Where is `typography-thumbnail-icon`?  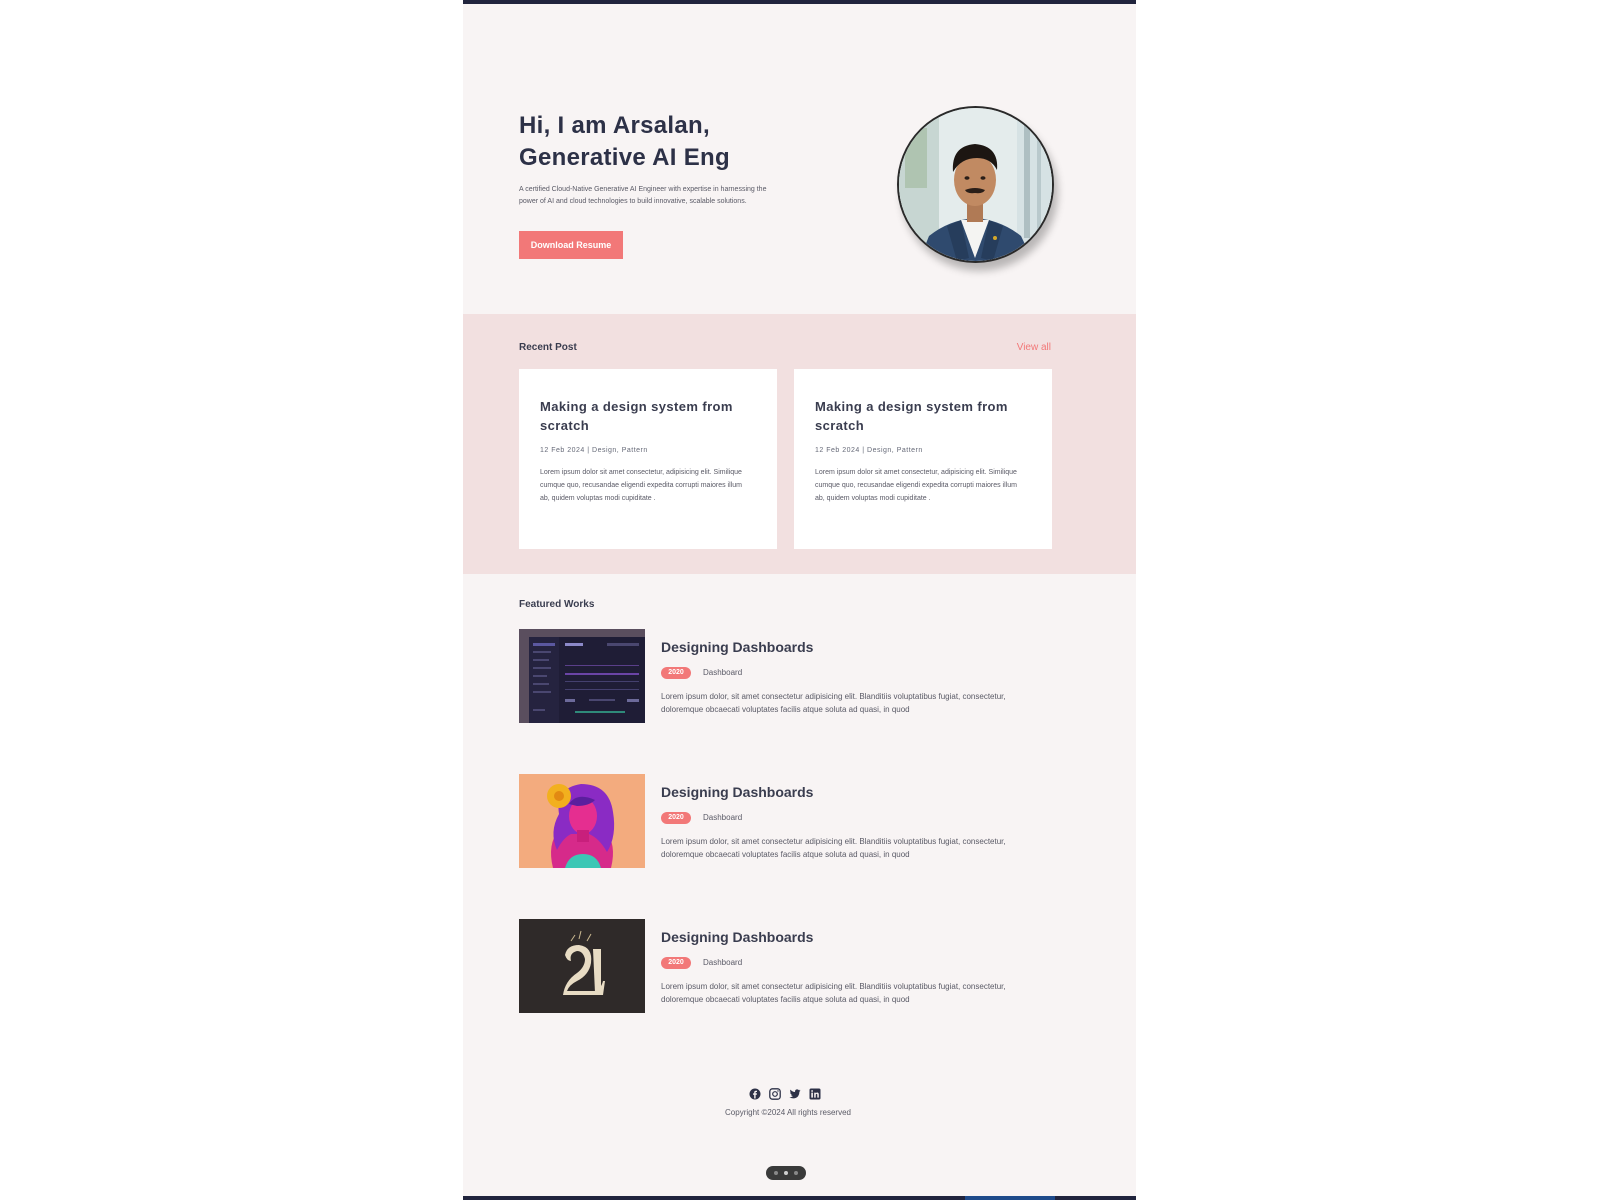
typography-thumbnail-icon is located at coordinates (582, 966).